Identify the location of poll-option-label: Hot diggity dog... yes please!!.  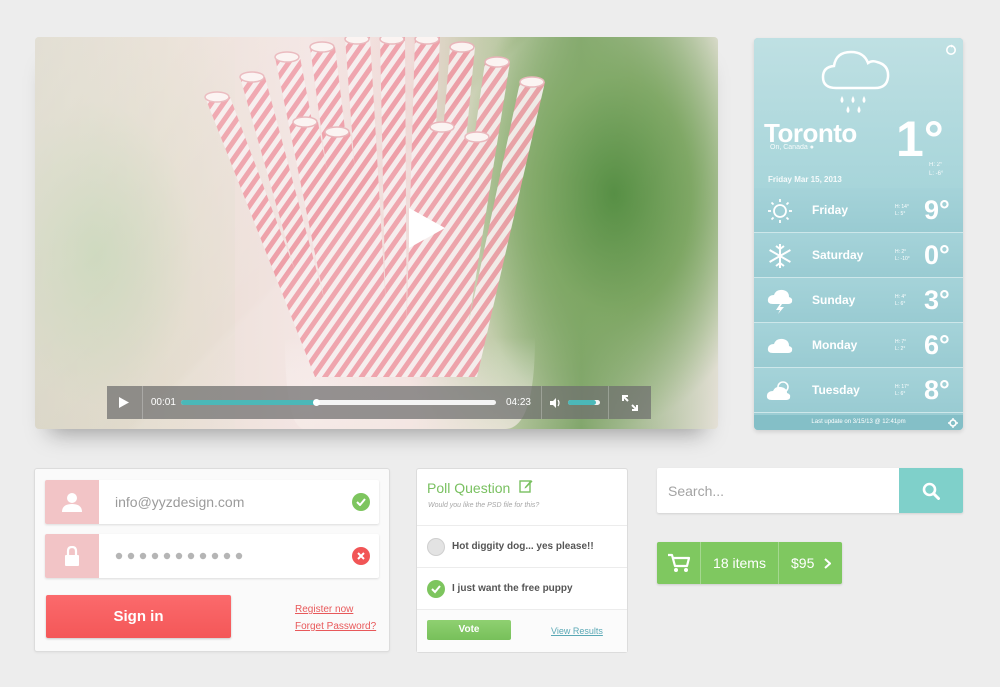
(523, 546).